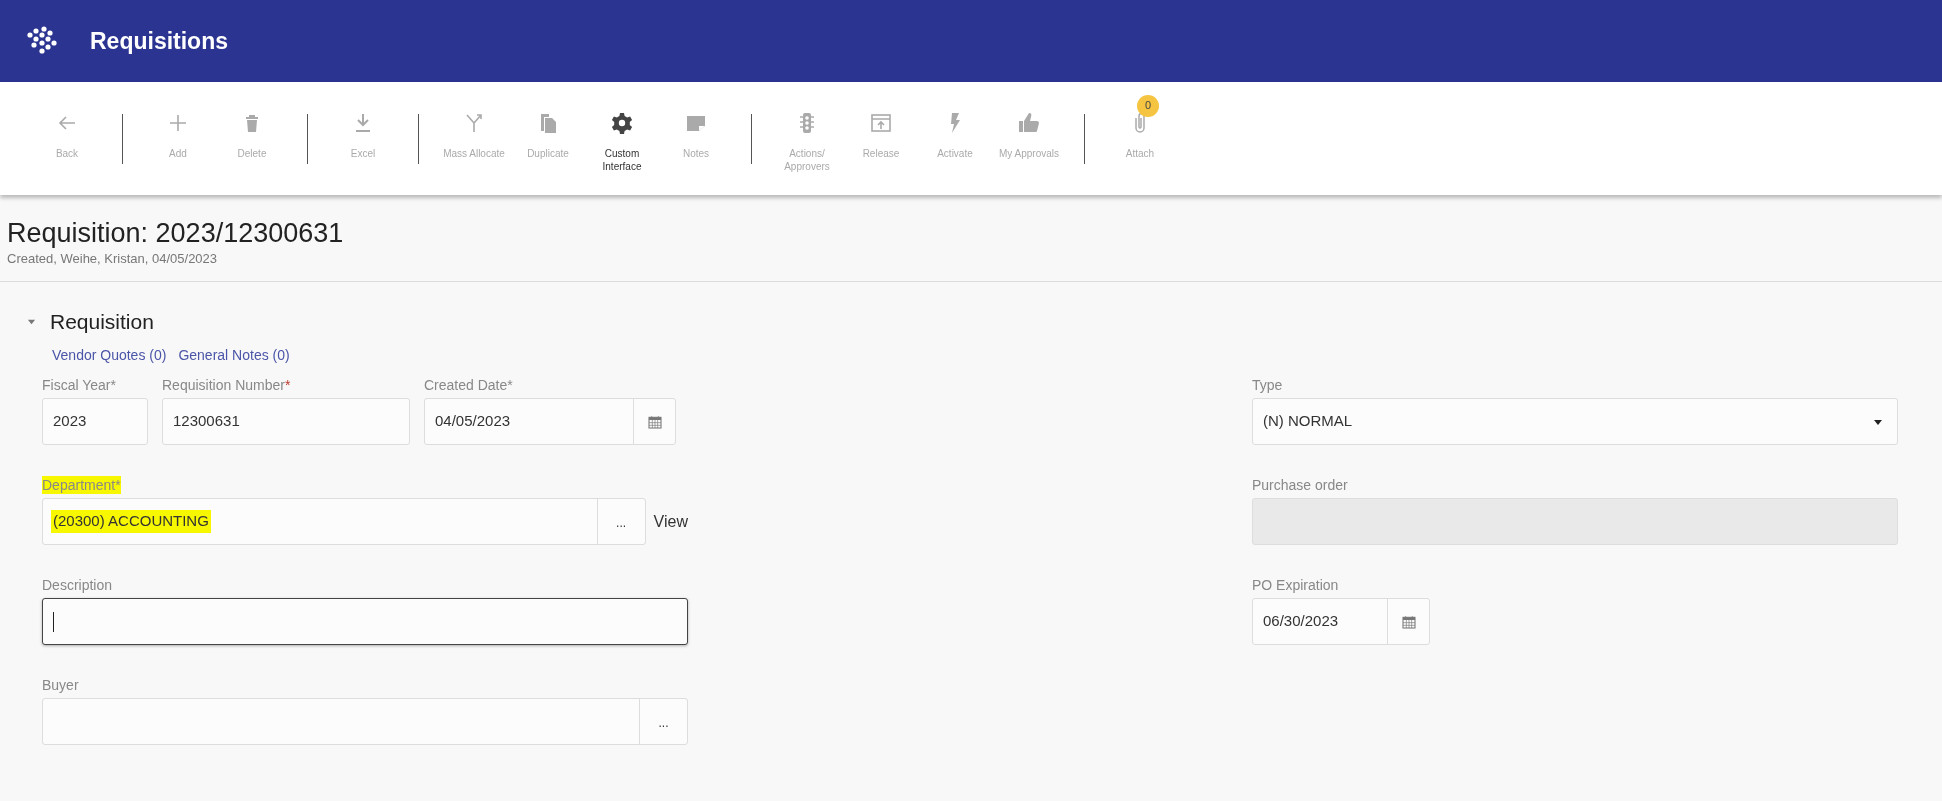 The image size is (1942, 801). Describe the element at coordinates (226, 385) in the screenshot. I see `field-label: Requisition Number*` at that location.